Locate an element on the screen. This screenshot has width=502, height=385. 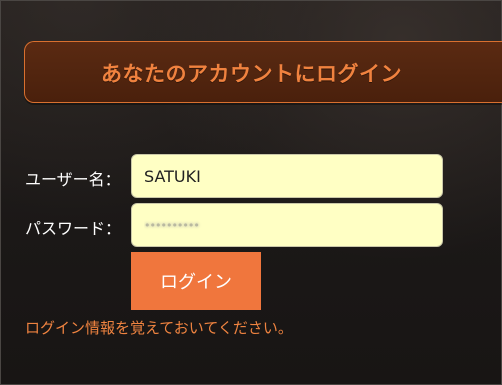
page-title: あなたのアカウントにログイン is located at coordinates (251, 74).